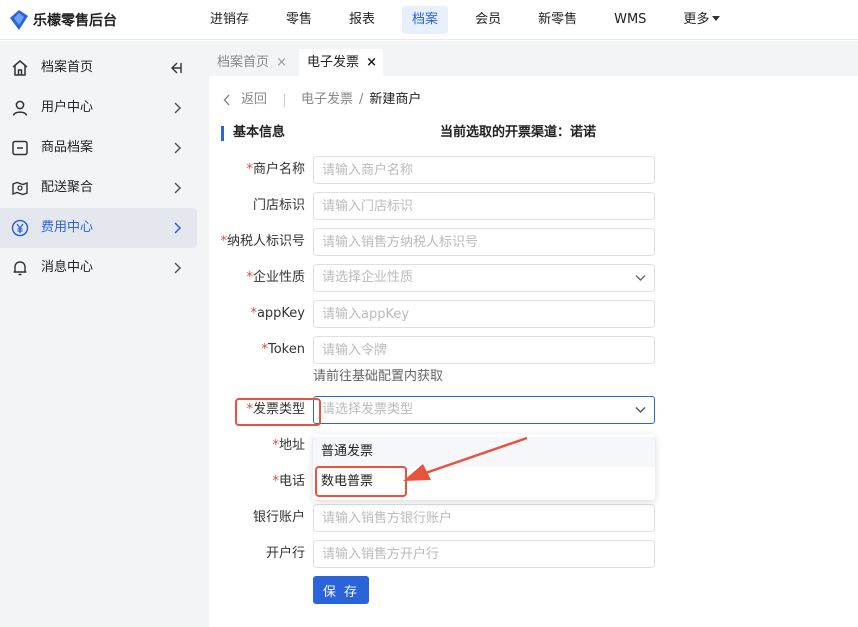  Describe the element at coordinates (243, 62) in the screenshot. I see `tab-label: 档案首页` at that location.